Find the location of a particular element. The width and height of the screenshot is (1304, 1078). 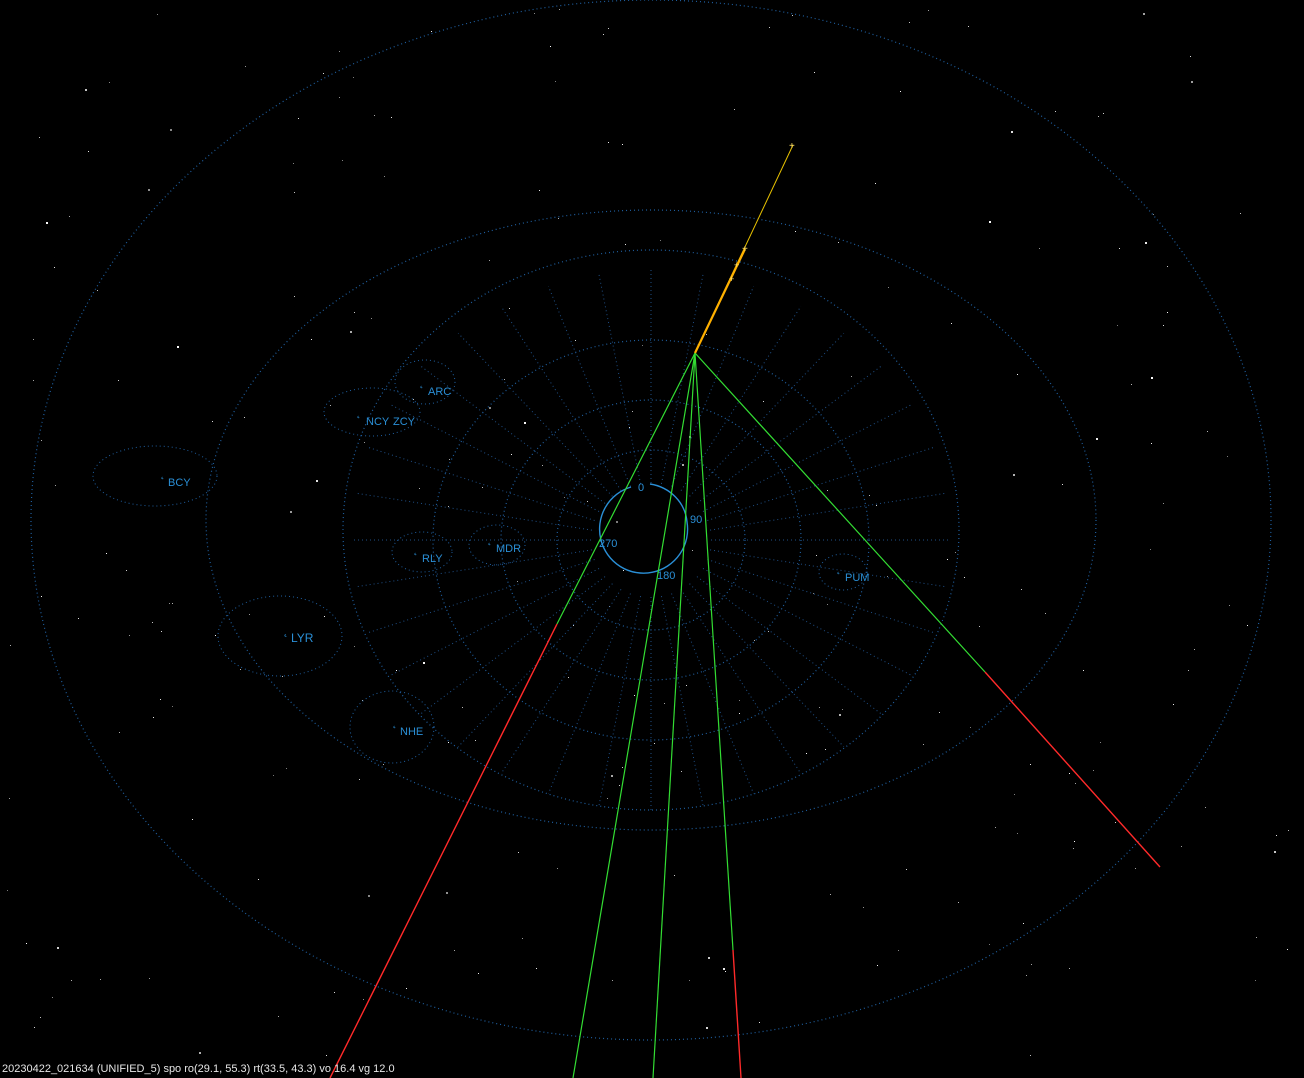

shower-label-ncy: NCY is located at coordinates (378, 422).